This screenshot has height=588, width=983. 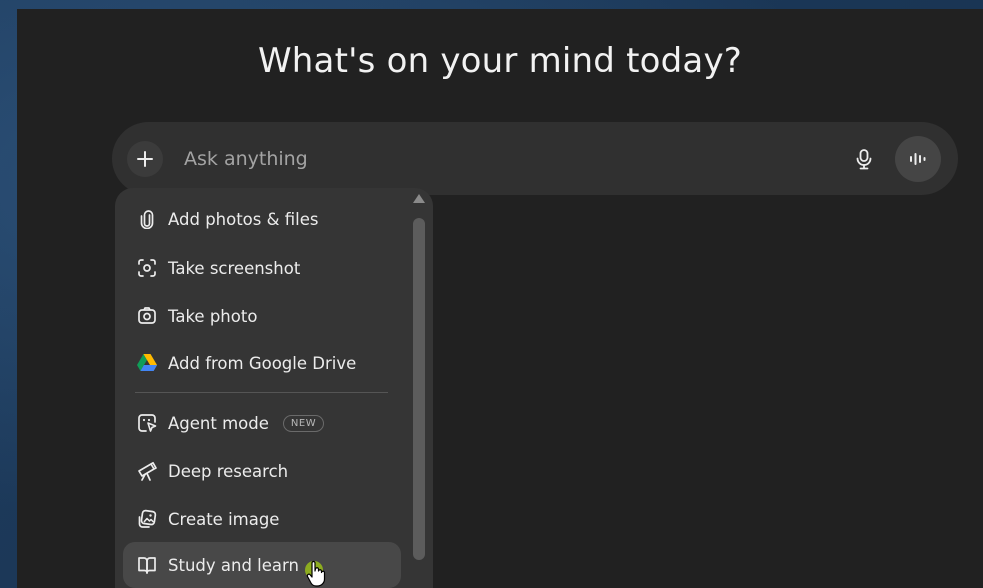 I want to click on voice-waveform-icon, so click(x=918, y=159).